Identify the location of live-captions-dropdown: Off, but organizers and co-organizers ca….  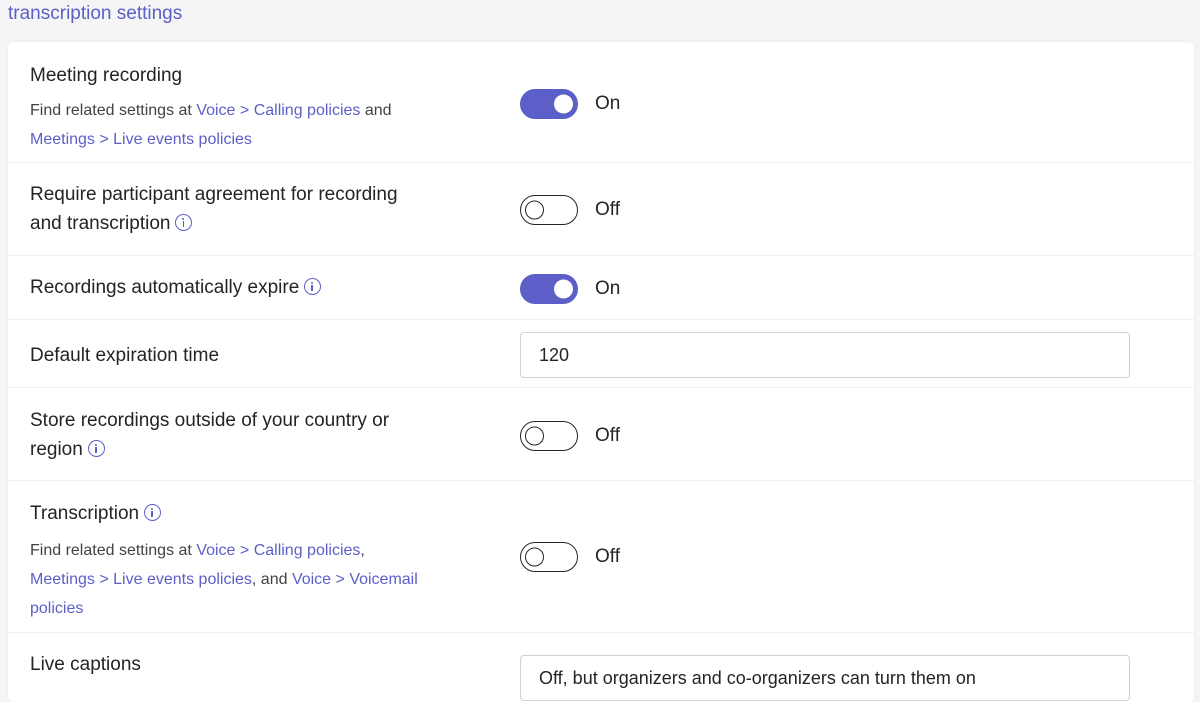
(825, 678).